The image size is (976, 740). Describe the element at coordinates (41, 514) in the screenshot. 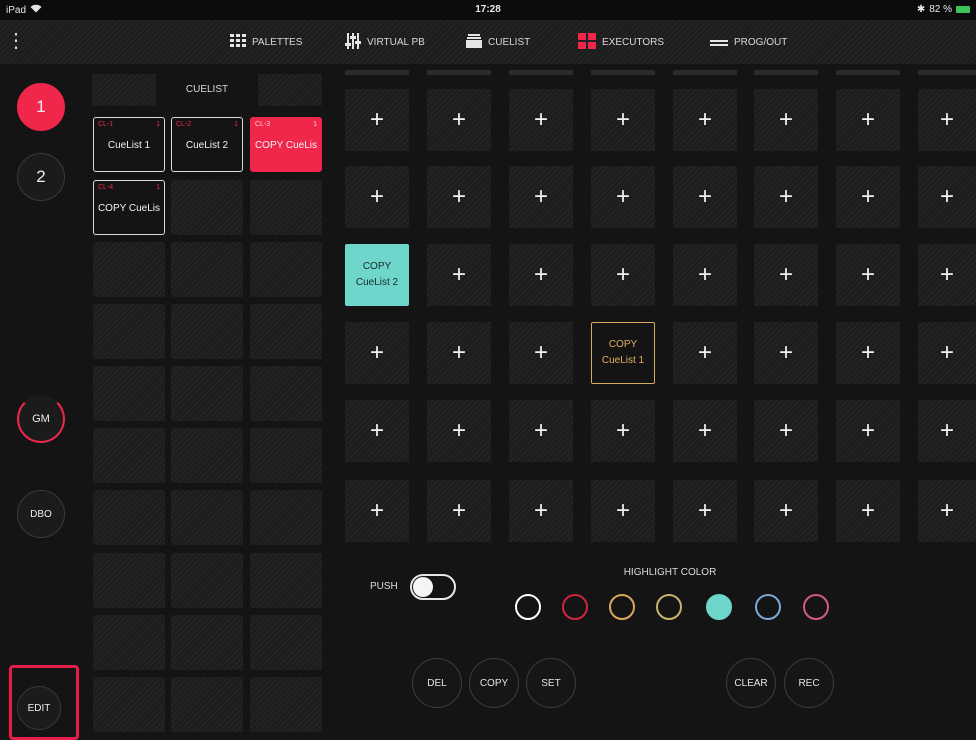

I see `dbo-button: DBO` at that location.